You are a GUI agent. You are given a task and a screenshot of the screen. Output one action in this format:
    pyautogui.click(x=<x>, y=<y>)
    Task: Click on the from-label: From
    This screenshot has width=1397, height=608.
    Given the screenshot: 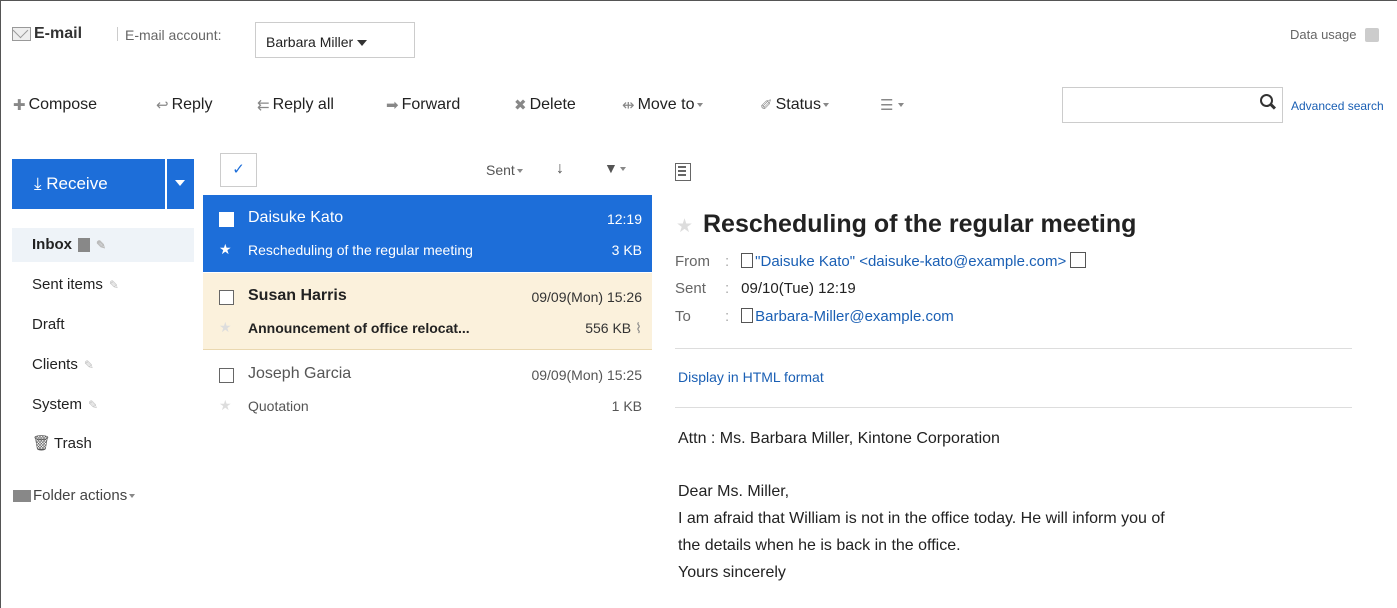 What is the action you would take?
    pyautogui.click(x=692, y=261)
    